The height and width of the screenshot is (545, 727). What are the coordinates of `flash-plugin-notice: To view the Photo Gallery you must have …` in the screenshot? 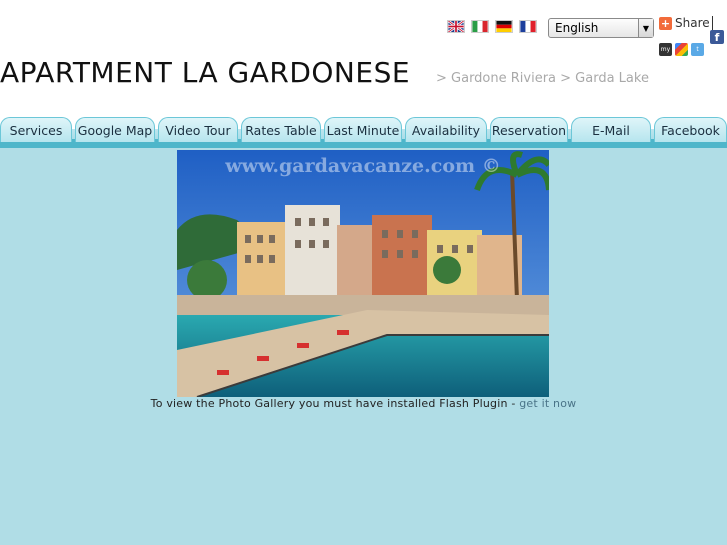 It's located at (363, 403).